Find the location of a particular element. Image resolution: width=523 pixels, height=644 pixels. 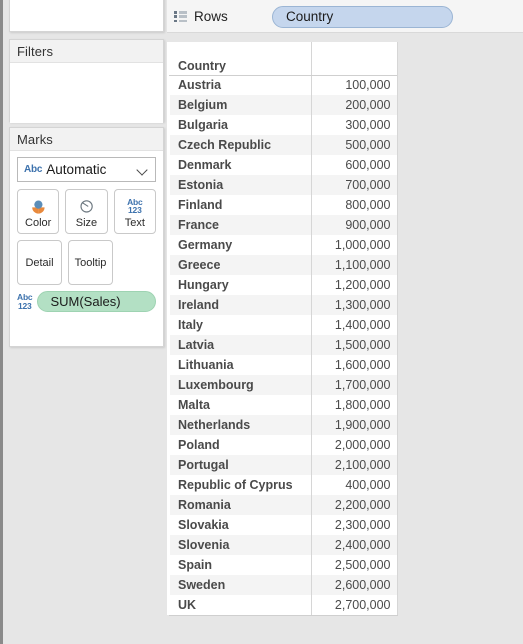

cell-country: Luxembourg is located at coordinates (240, 385).